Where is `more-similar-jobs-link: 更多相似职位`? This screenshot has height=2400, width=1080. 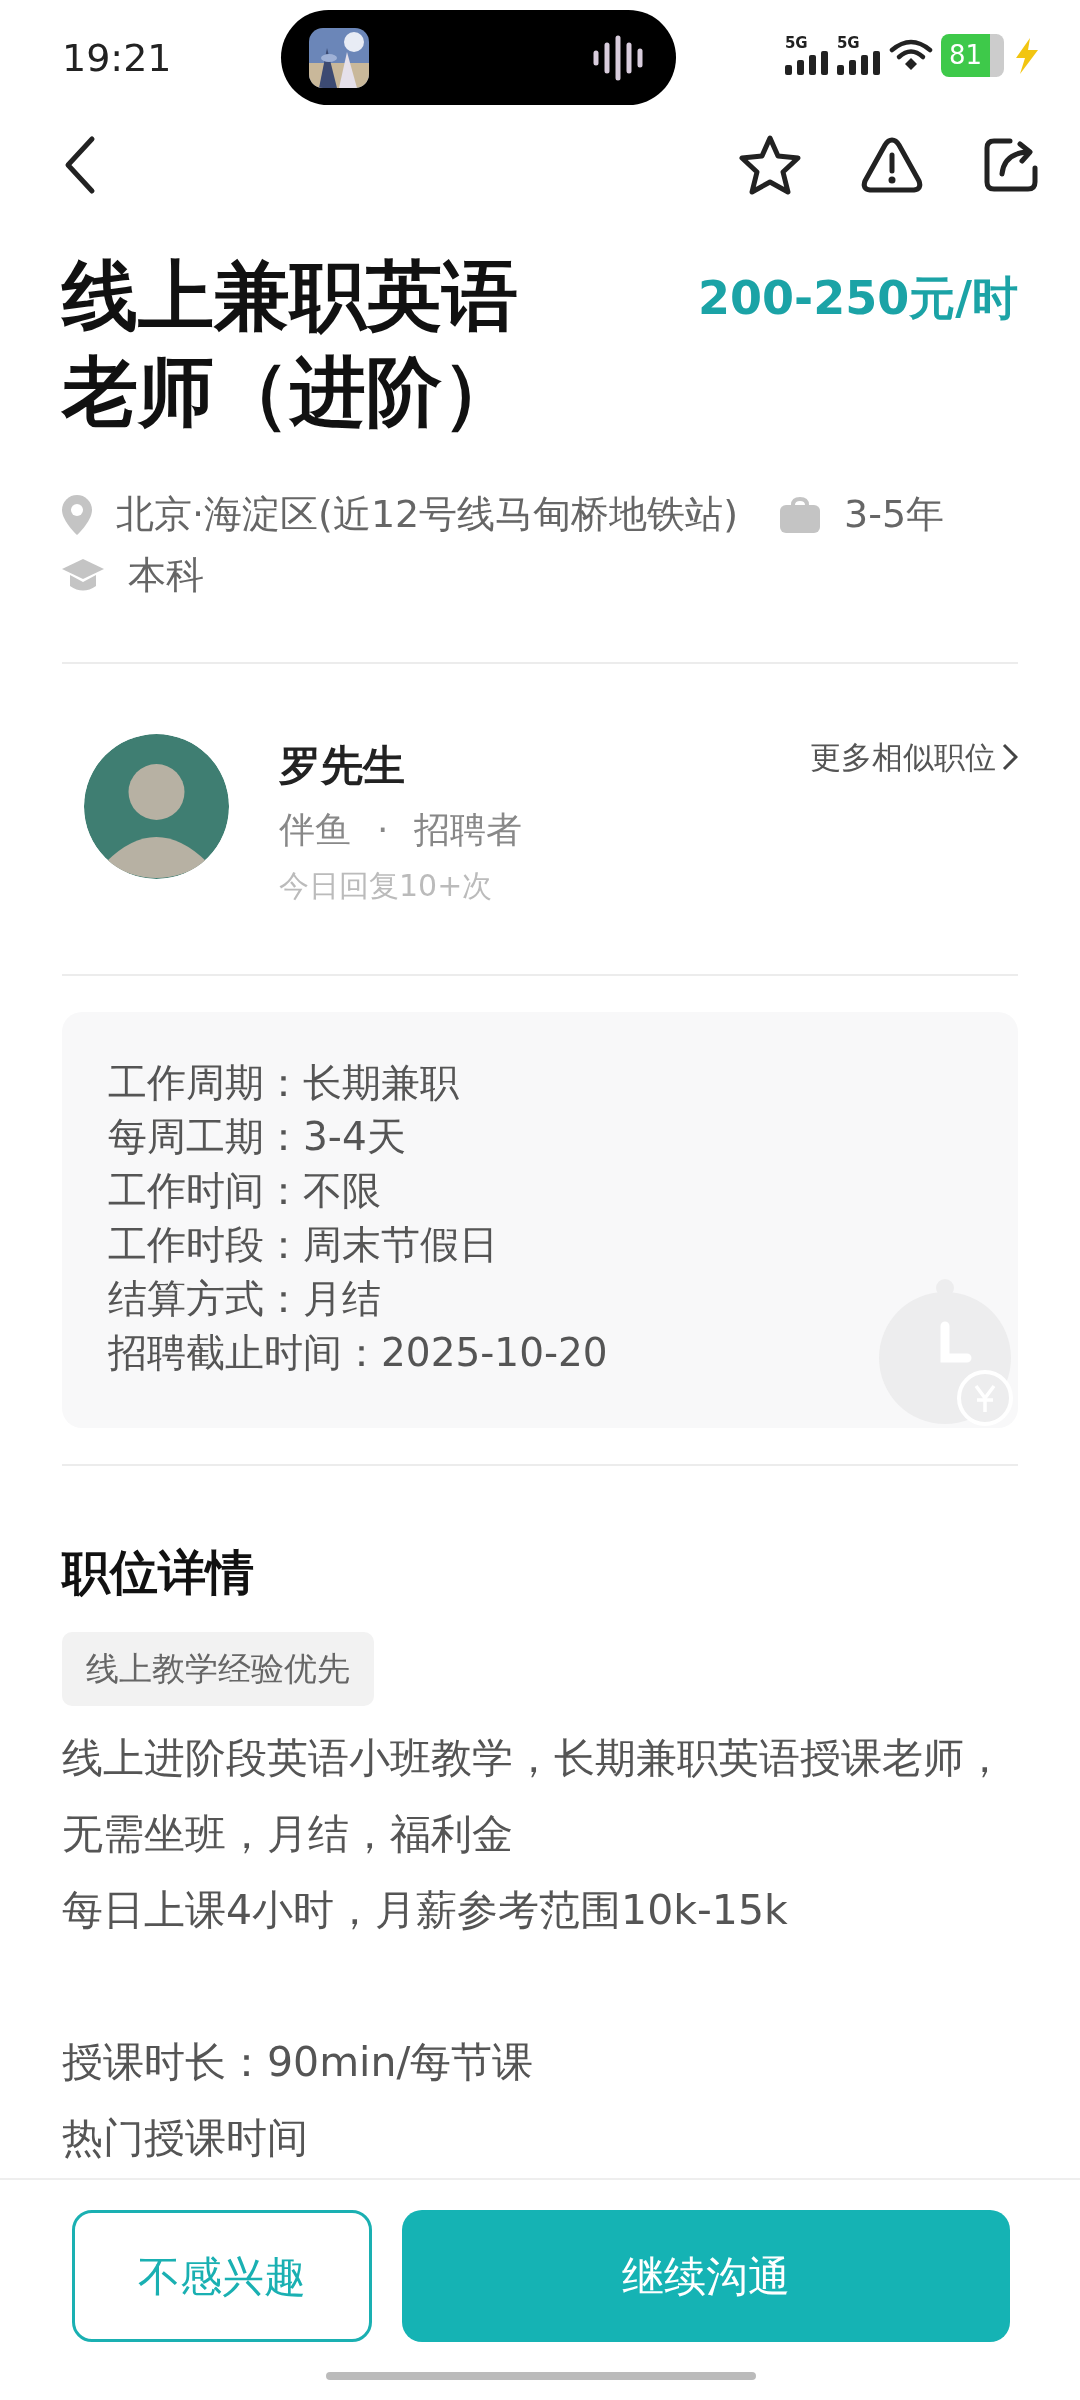
more-similar-jobs-link: 更多相似职位 is located at coordinates (914, 757).